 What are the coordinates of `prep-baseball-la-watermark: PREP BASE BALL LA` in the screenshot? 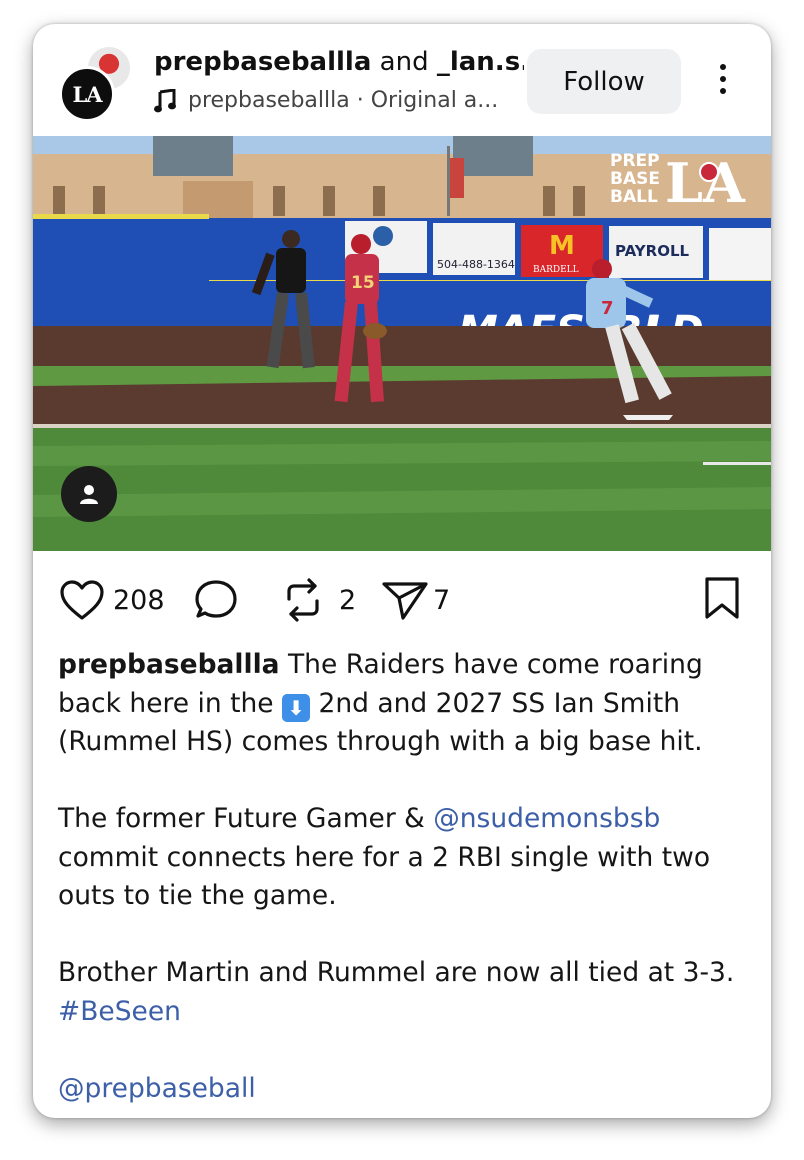 It's located at (678, 183).